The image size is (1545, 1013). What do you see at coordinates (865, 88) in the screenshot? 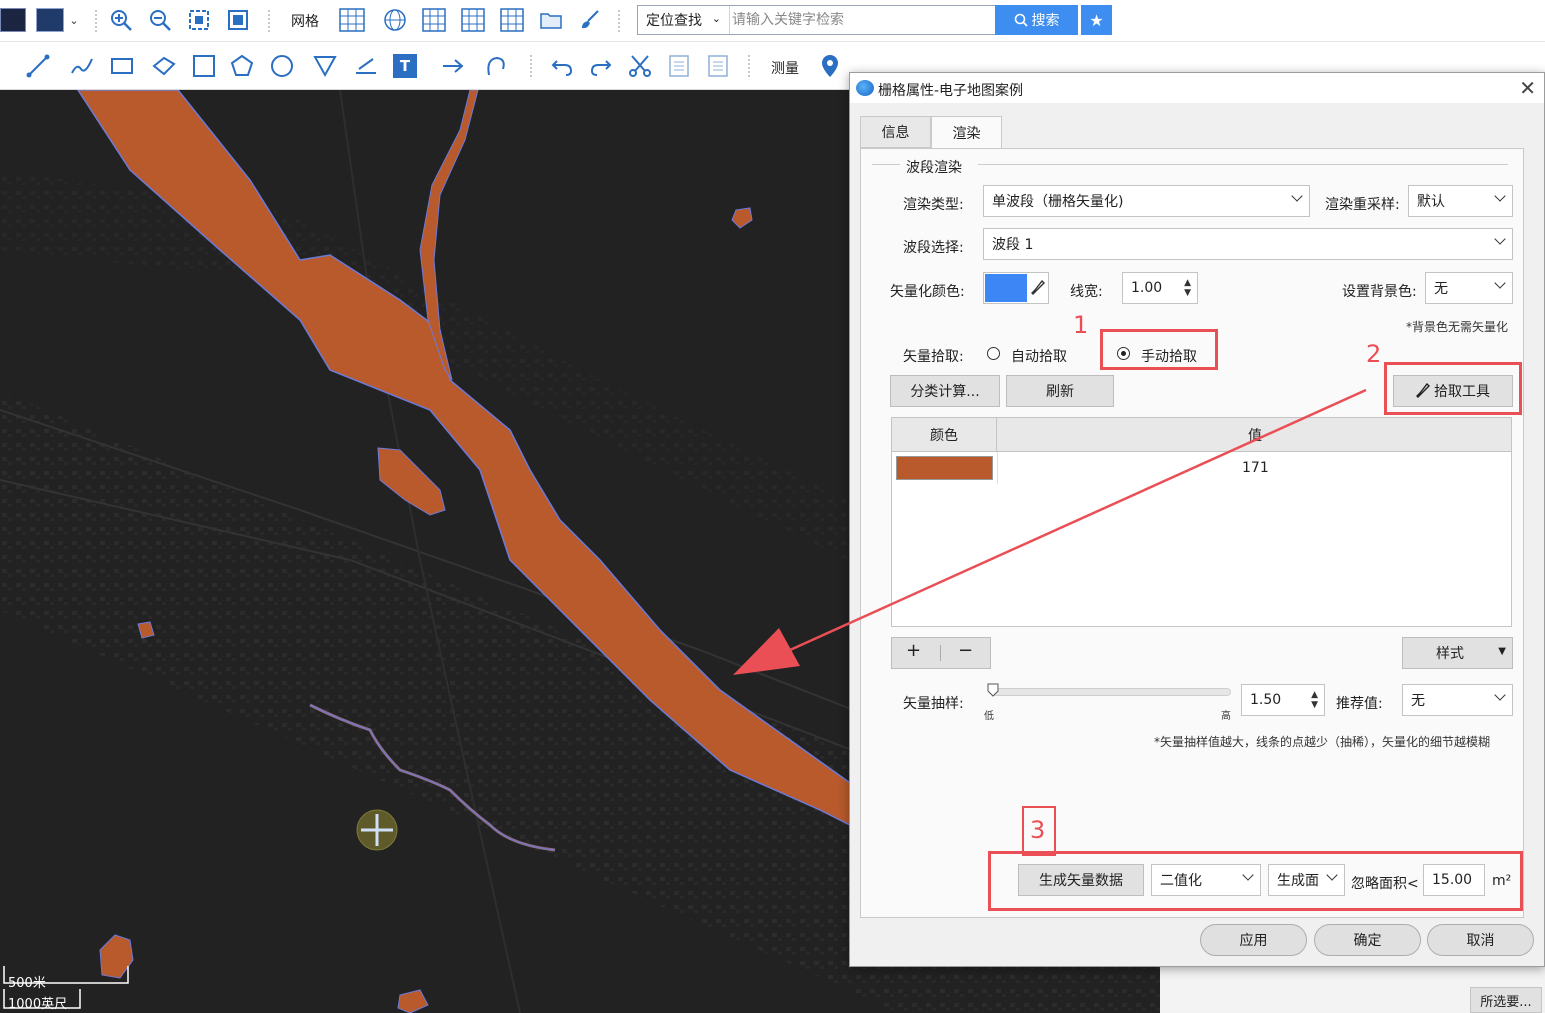
I see `app-logo-icon` at bounding box center [865, 88].